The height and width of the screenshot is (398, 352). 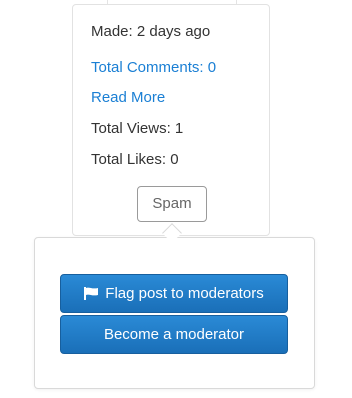 What do you see at coordinates (153, 68) in the screenshot?
I see `total-comments-link: Total Comments: 0` at bounding box center [153, 68].